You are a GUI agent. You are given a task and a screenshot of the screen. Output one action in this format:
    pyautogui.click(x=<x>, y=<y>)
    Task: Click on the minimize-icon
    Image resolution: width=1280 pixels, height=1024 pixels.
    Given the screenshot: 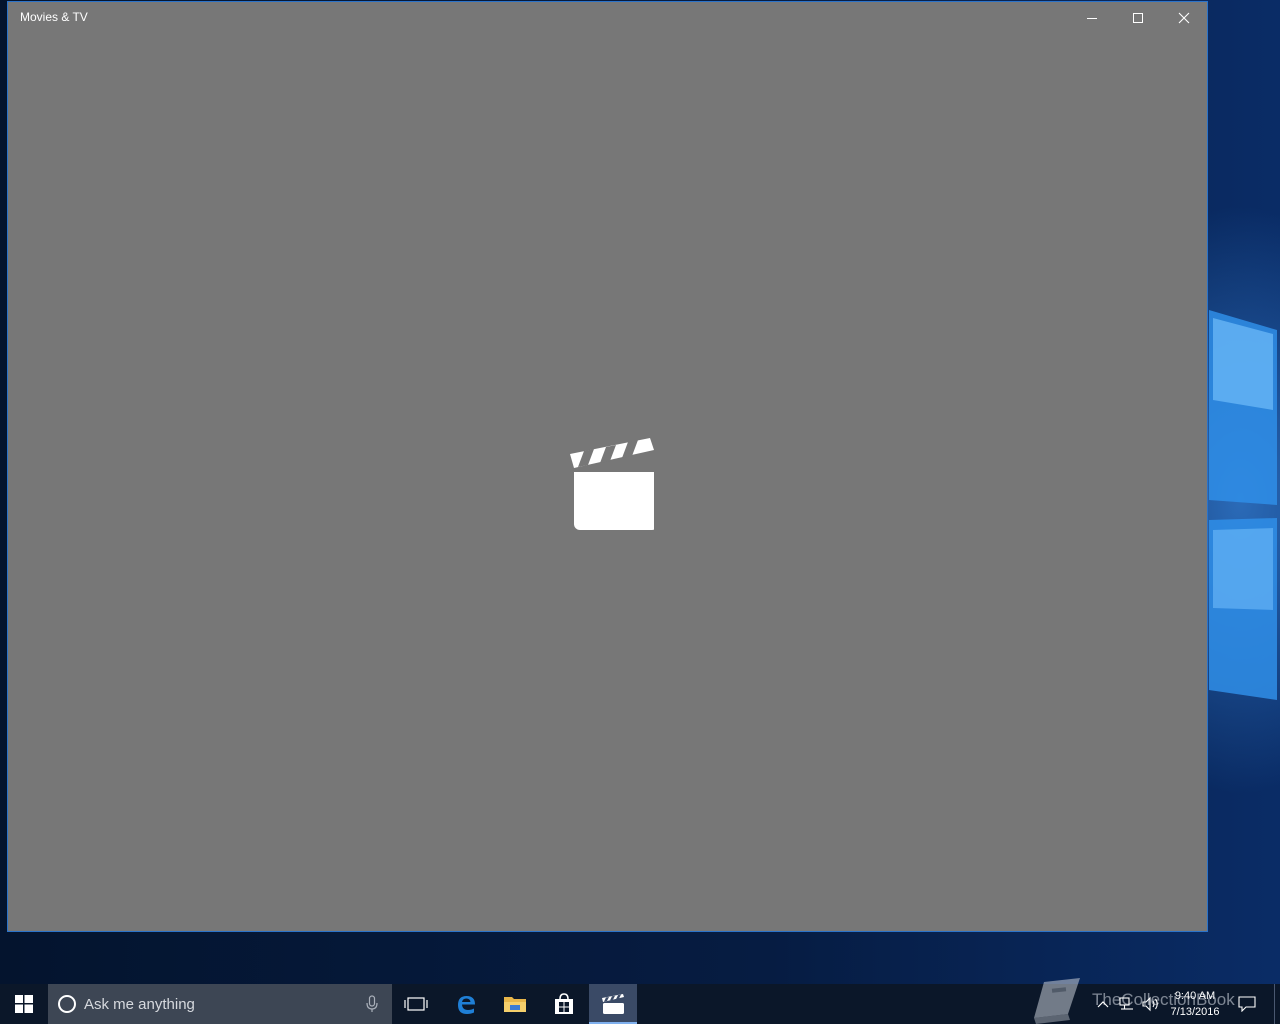 What is the action you would take?
    pyautogui.click(x=1092, y=18)
    